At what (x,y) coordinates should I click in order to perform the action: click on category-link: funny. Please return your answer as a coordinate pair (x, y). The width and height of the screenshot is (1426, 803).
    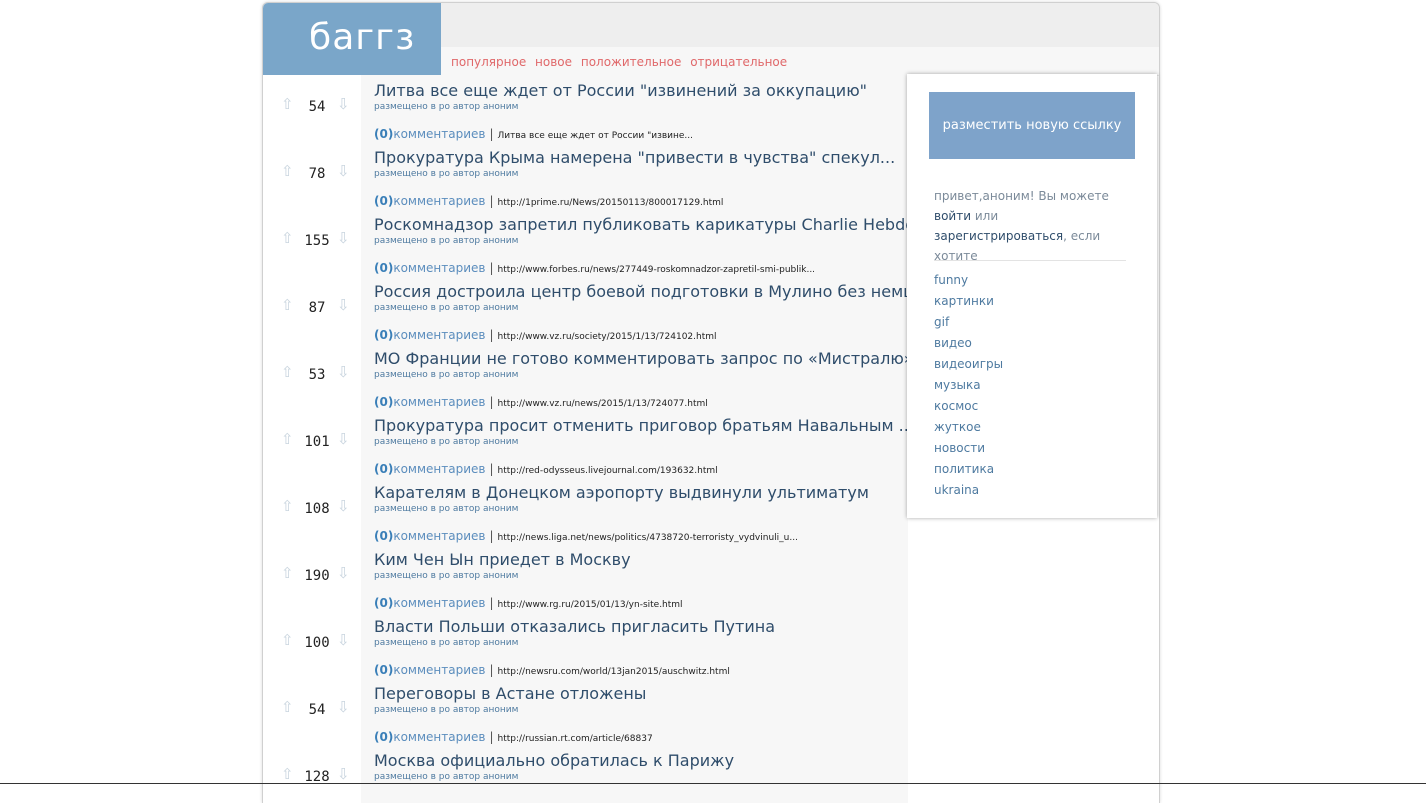
    Looking at the image, I should click on (951, 280).